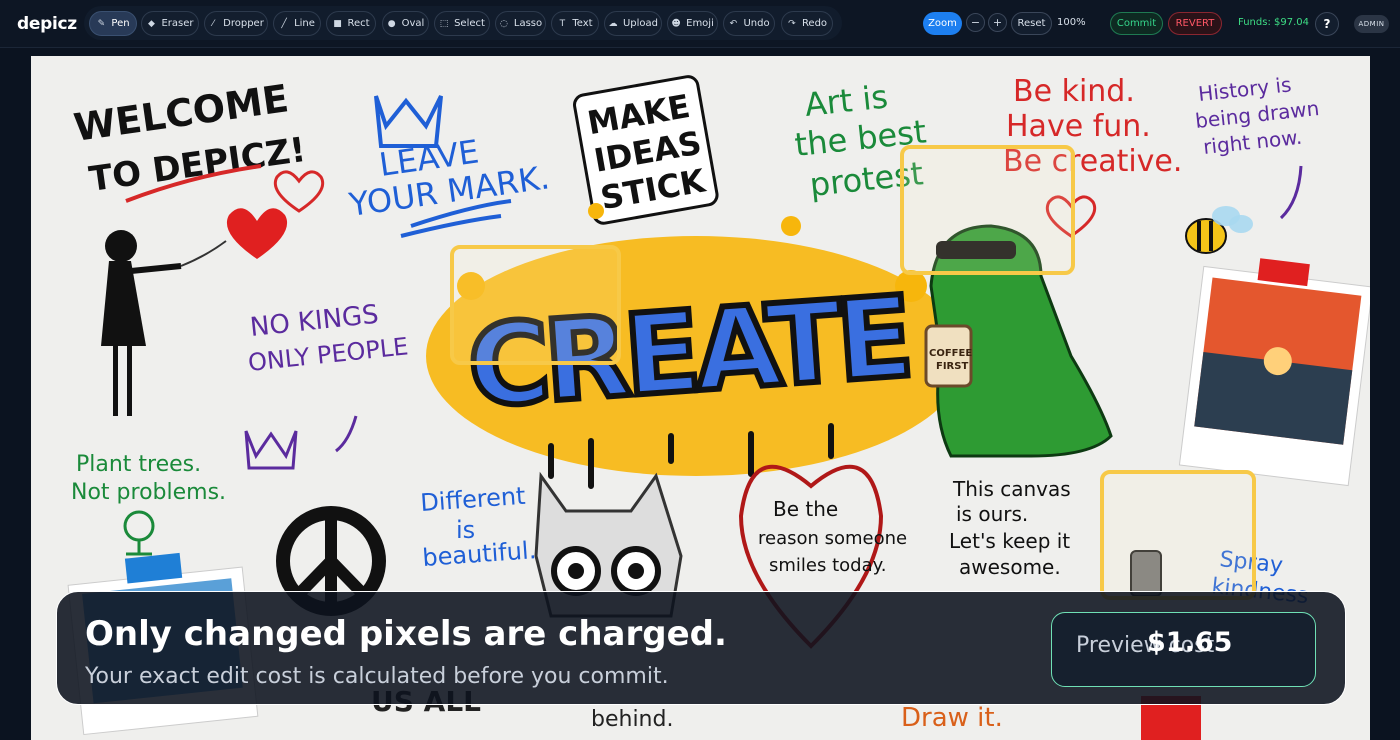  What do you see at coordinates (582, 23) in the screenshot?
I see `tool-label: Text` at bounding box center [582, 23].